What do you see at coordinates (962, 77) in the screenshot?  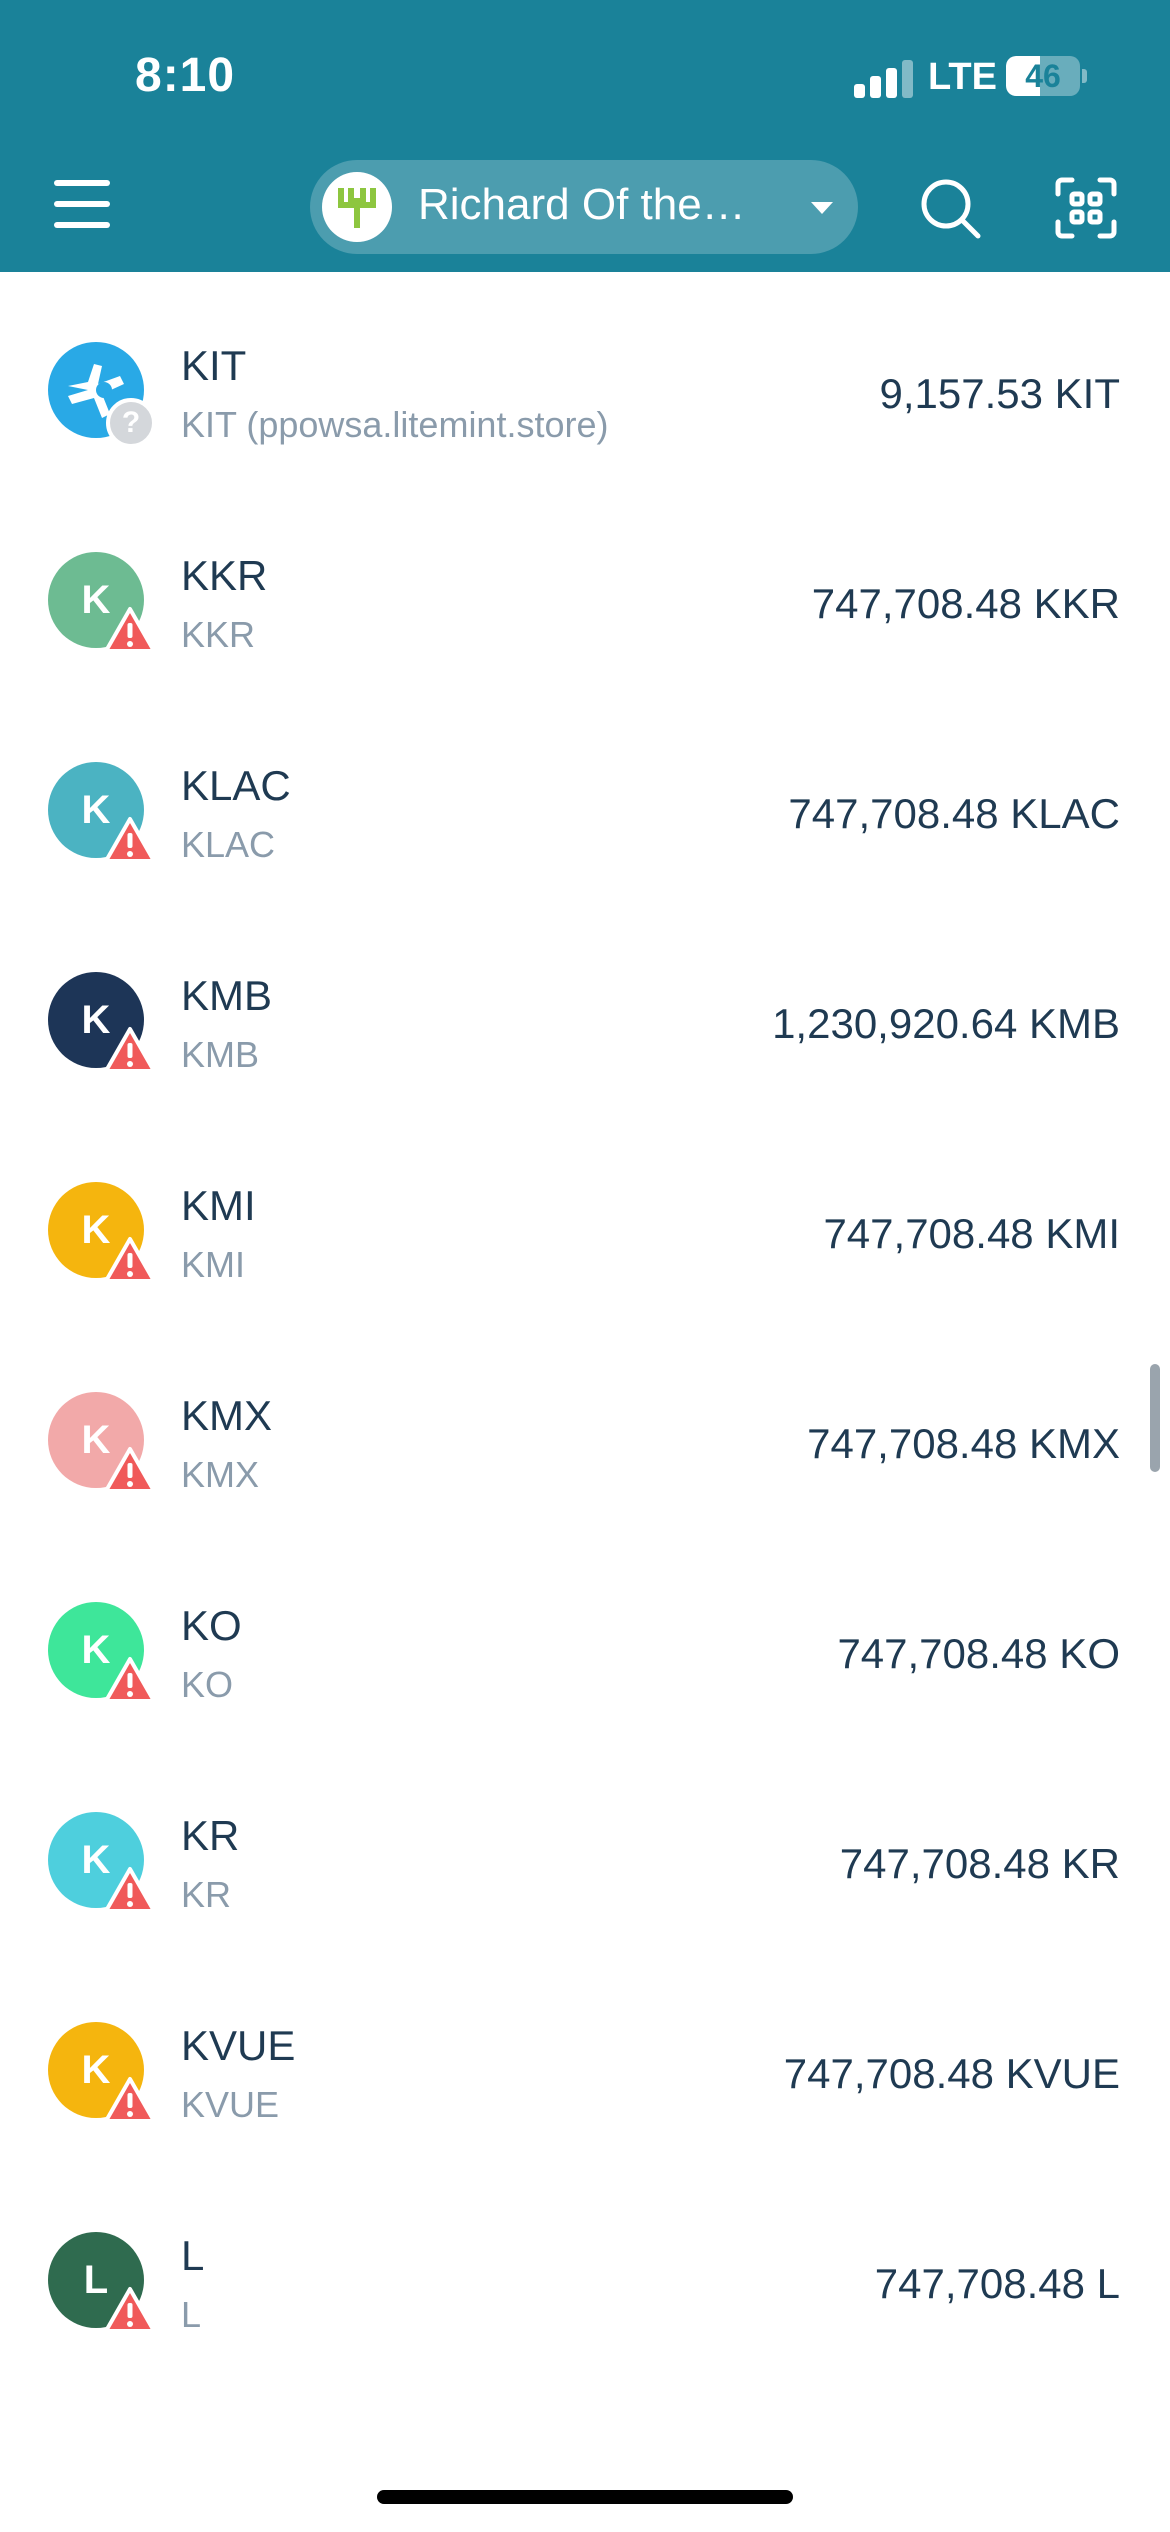 I see `network-type: LTE` at bounding box center [962, 77].